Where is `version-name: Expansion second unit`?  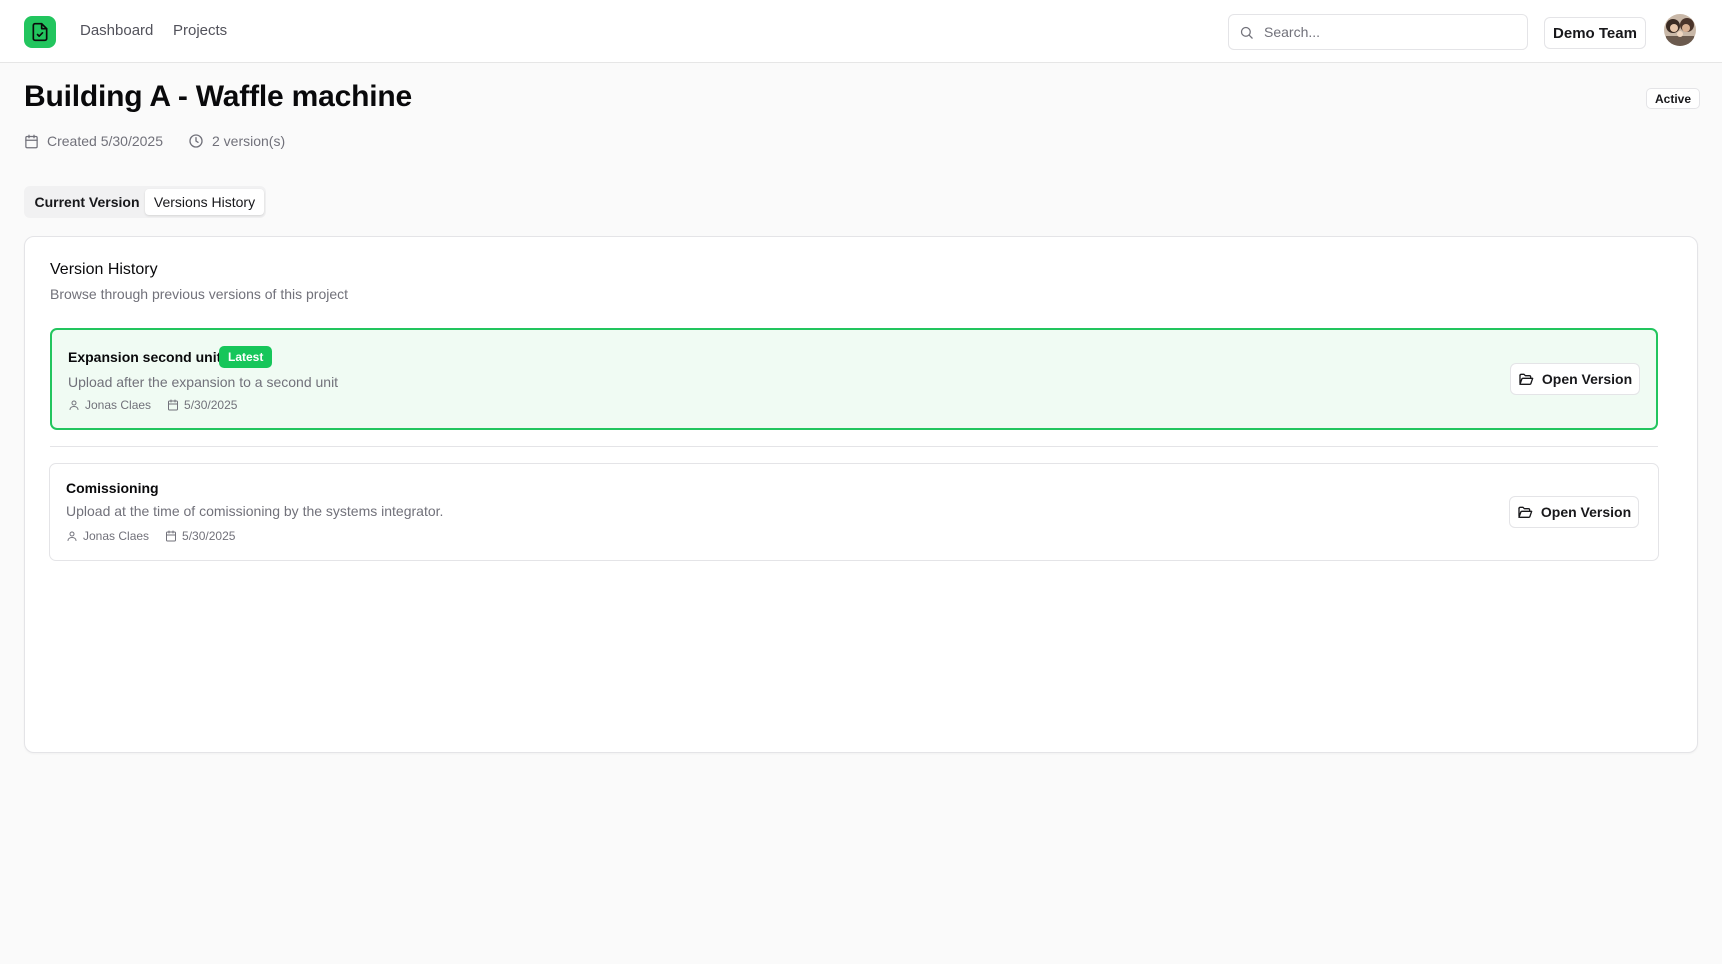 version-name: Expansion second unit is located at coordinates (145, 357).